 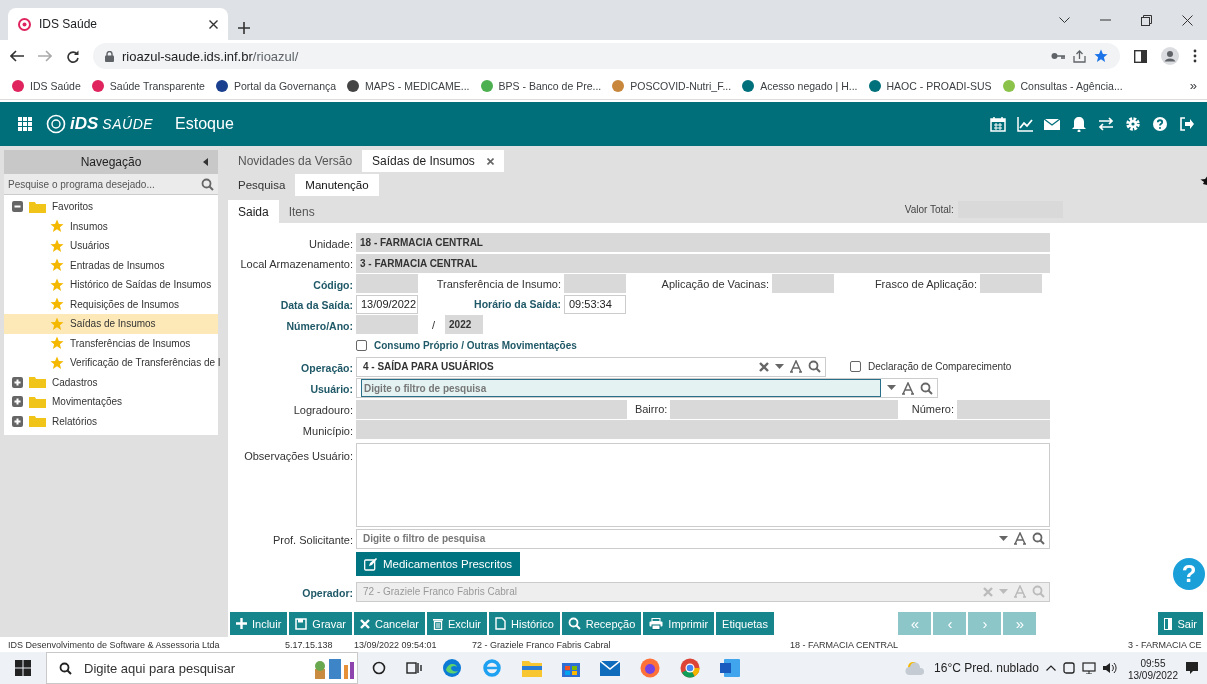 I want to click on mode-tab: Pesquisa, so click(x=262, y=185).